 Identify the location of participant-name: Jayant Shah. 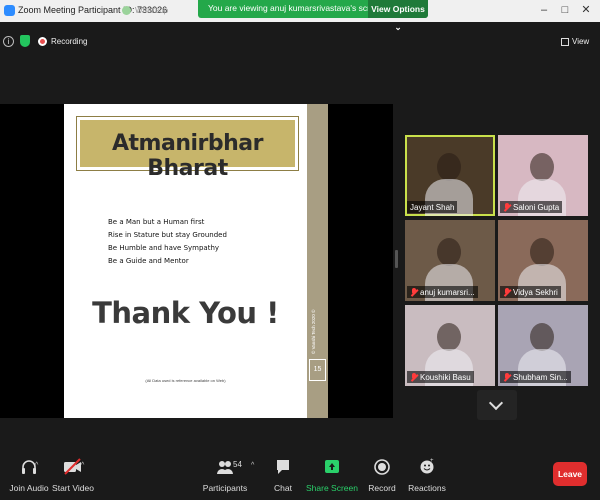
(432, 207).